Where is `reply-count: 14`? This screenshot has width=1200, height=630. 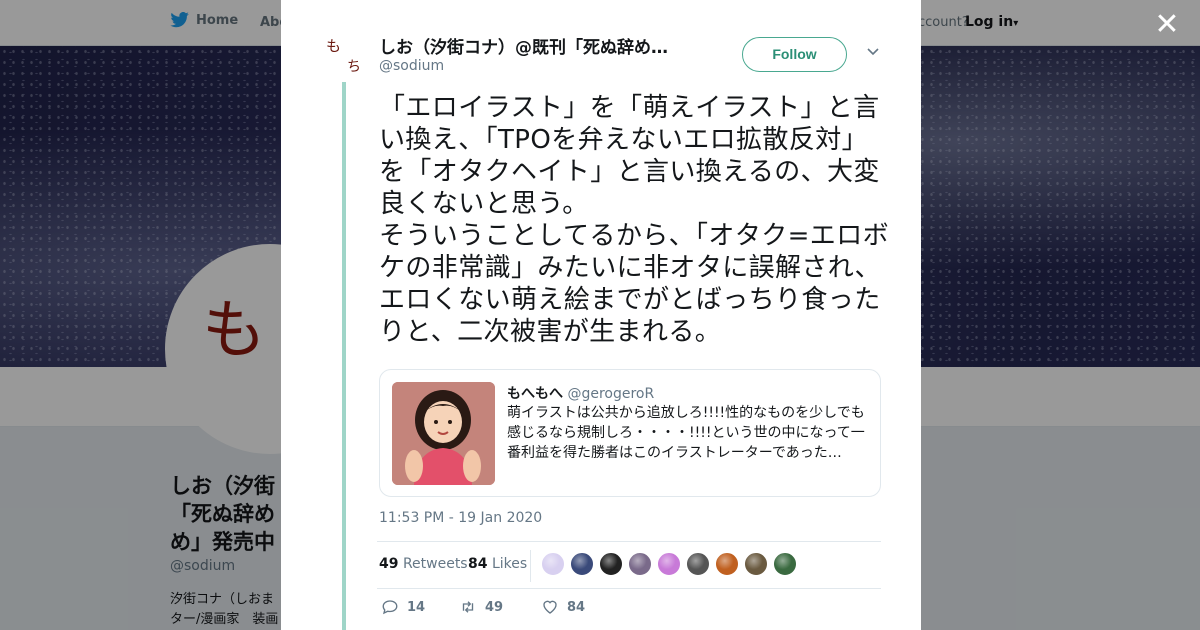
reply-count: 14 is located at coordinates (416, 607).